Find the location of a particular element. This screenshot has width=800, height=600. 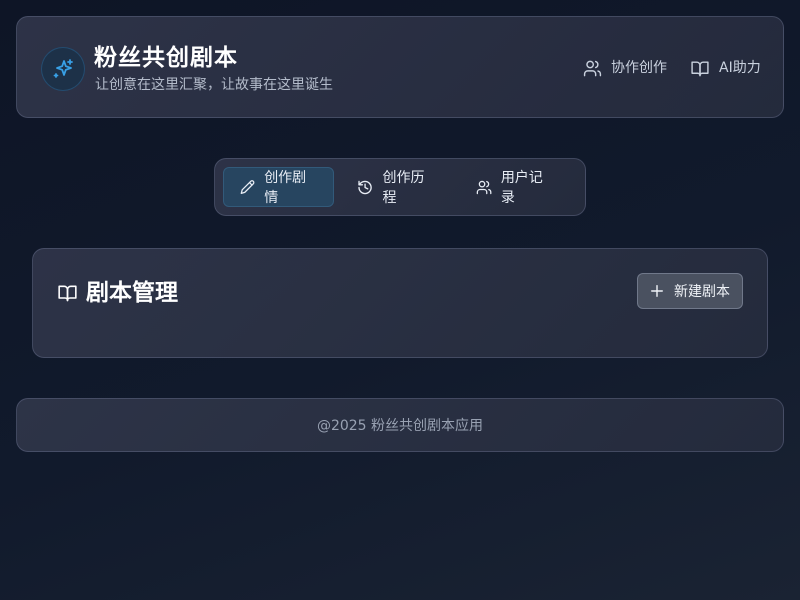

history-icon is located at coordinates (365, 187).